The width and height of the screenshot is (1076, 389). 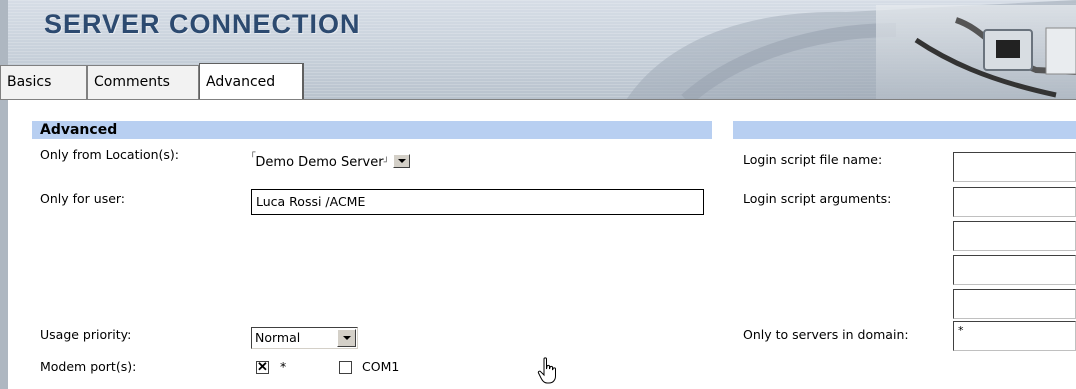 I want to click on tab-comments: Comments, so click(x=143, y=82).